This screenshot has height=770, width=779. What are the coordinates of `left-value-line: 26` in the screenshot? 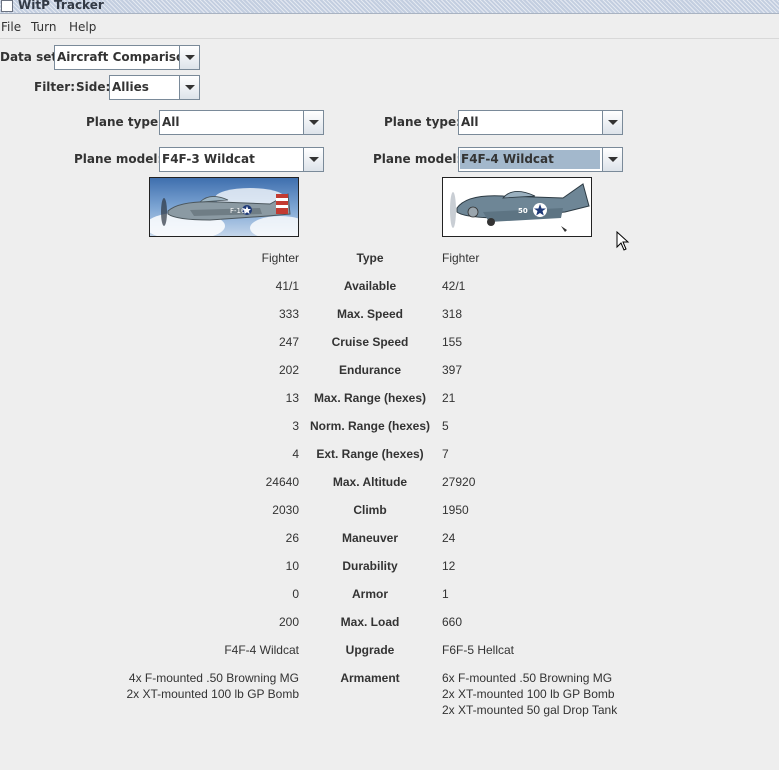 It's located at (292, 538).